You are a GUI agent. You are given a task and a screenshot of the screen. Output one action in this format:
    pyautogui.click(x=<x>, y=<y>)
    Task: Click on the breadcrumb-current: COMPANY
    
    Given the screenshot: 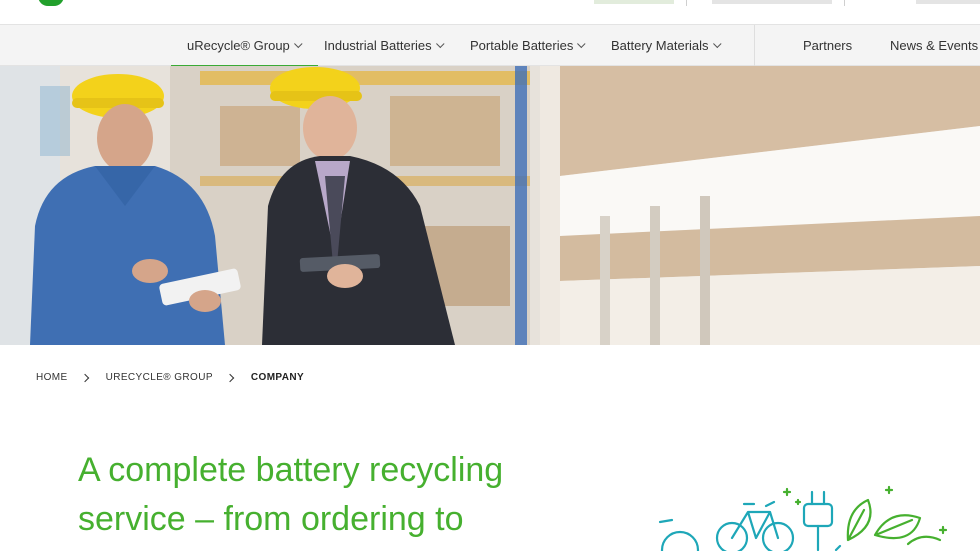 What is the action you would take?
    pyautogui.click(x=277, y=377)
    